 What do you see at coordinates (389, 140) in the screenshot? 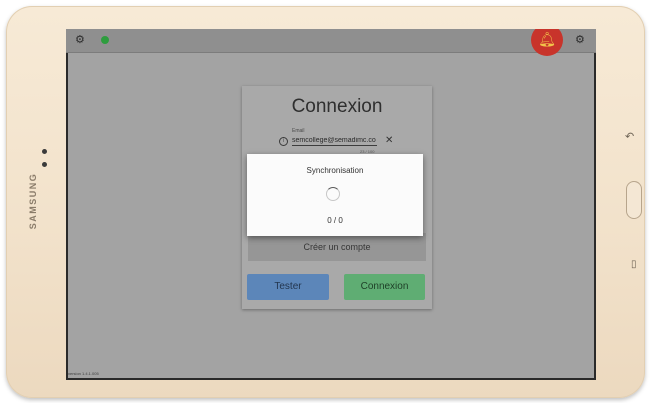
I see `close-icon: ✕` at bounding box center [389, 140].